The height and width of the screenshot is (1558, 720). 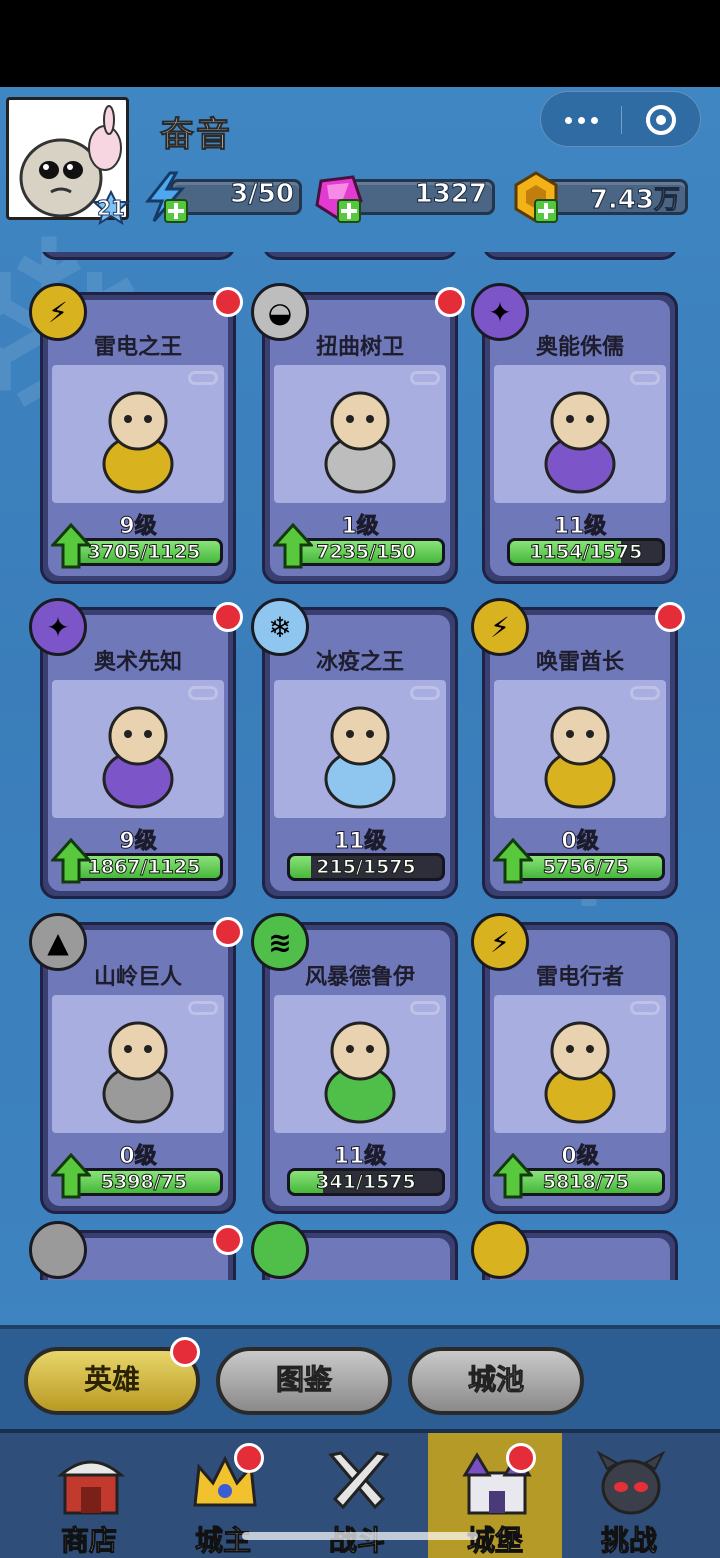 What do you see at coordinates (280, 1250) in the screenshot?
I see `wind-element-icon` at bounding box center [280, 1250].